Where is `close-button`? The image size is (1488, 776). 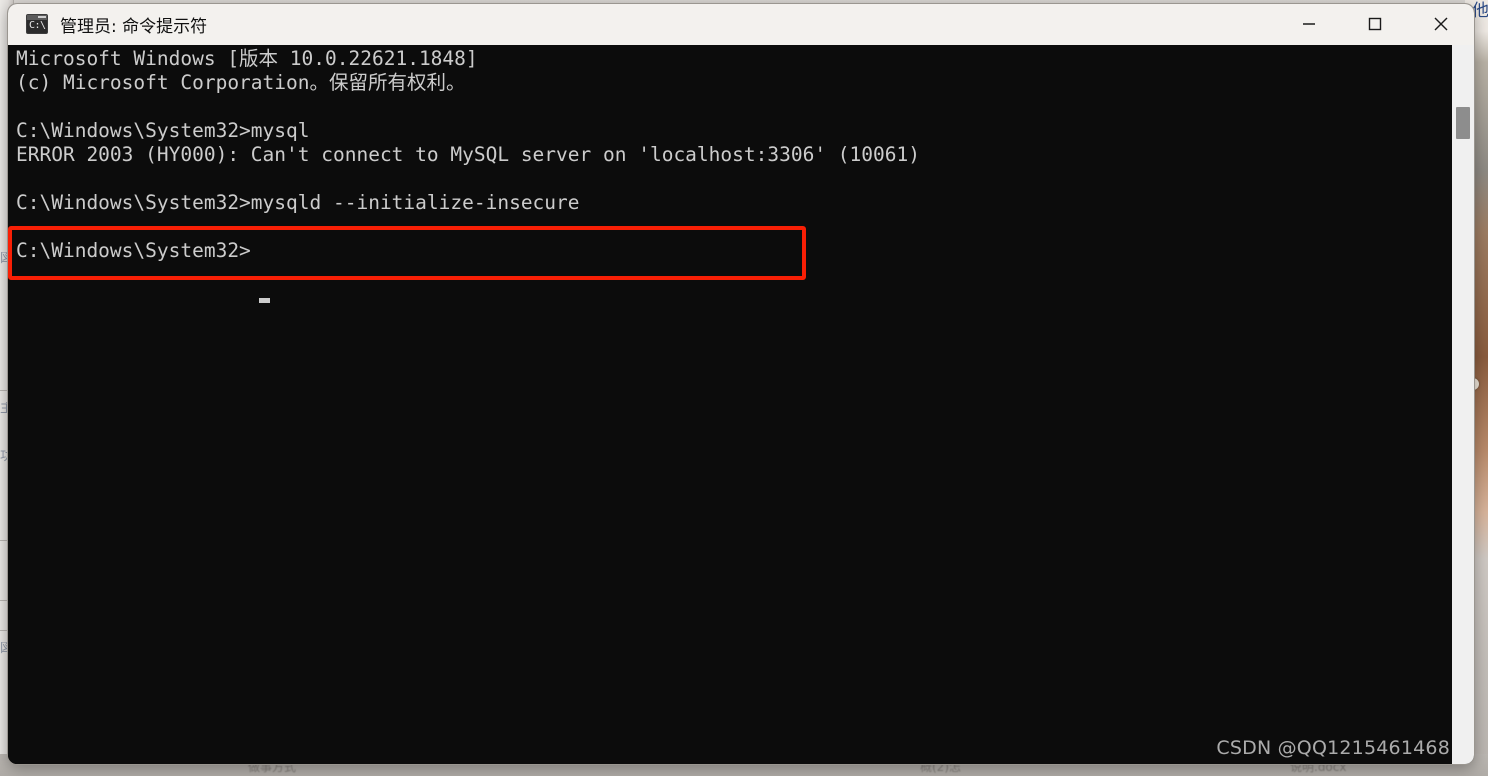
close-button is located at coordinates (1441, 24).